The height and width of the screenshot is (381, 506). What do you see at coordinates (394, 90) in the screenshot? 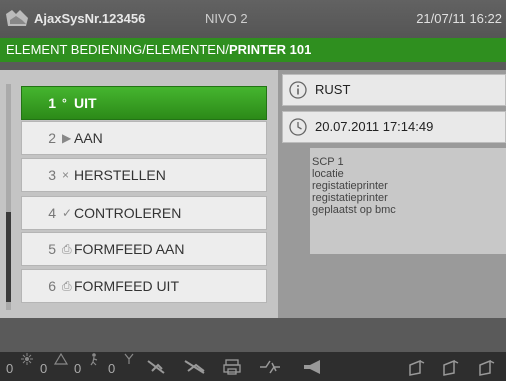
I see `state-row: RUST` at bounding box center [394, 90].